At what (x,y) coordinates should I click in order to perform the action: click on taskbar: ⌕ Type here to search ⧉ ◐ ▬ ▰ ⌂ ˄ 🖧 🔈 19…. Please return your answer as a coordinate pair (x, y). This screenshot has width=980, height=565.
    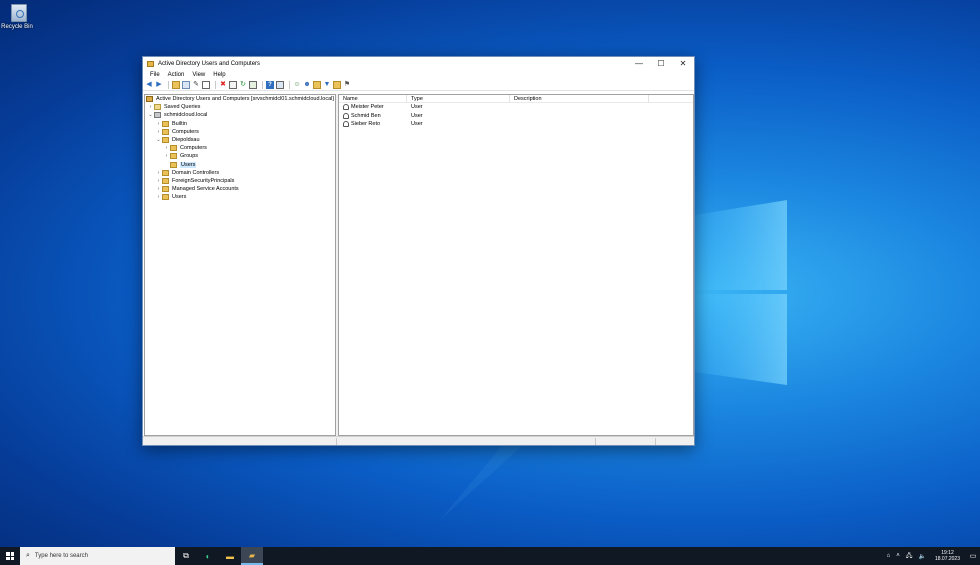
    Looking at the image, I should click on (490, 556).